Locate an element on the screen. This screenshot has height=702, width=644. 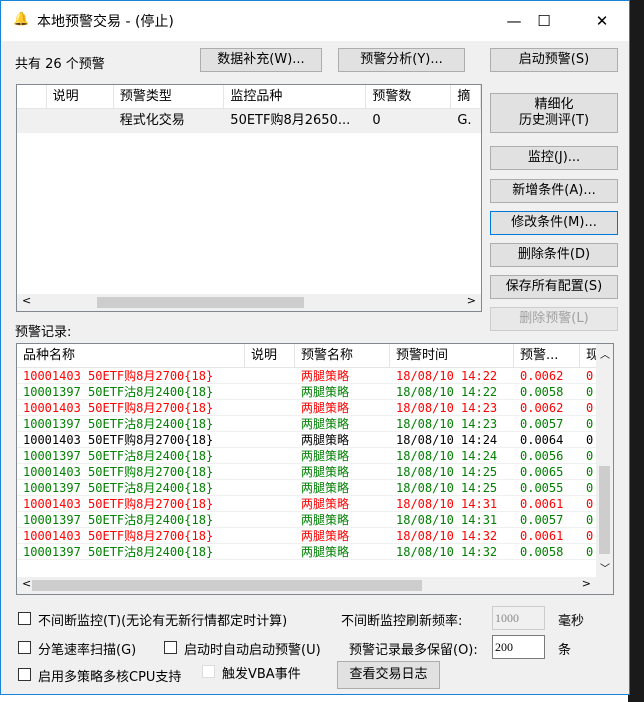
records-header: 品种名称 说明 预警名称 预警时间 预警... 现 is located at coordinates (315, 356).